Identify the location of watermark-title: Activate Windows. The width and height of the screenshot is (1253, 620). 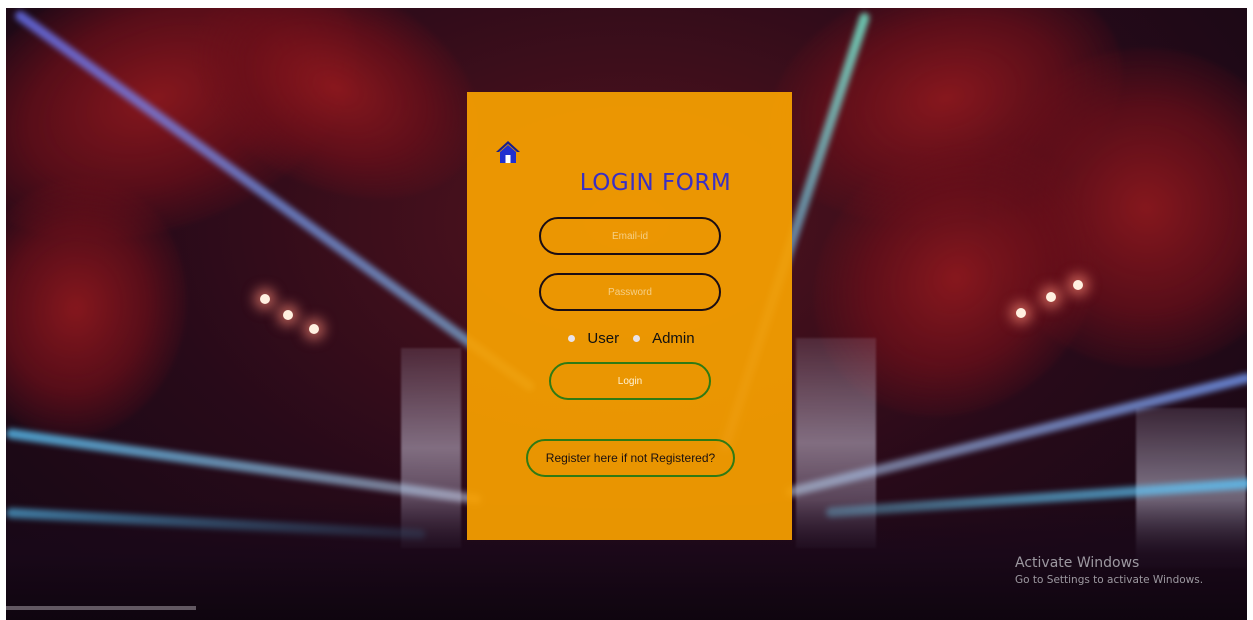
(1077, 563).